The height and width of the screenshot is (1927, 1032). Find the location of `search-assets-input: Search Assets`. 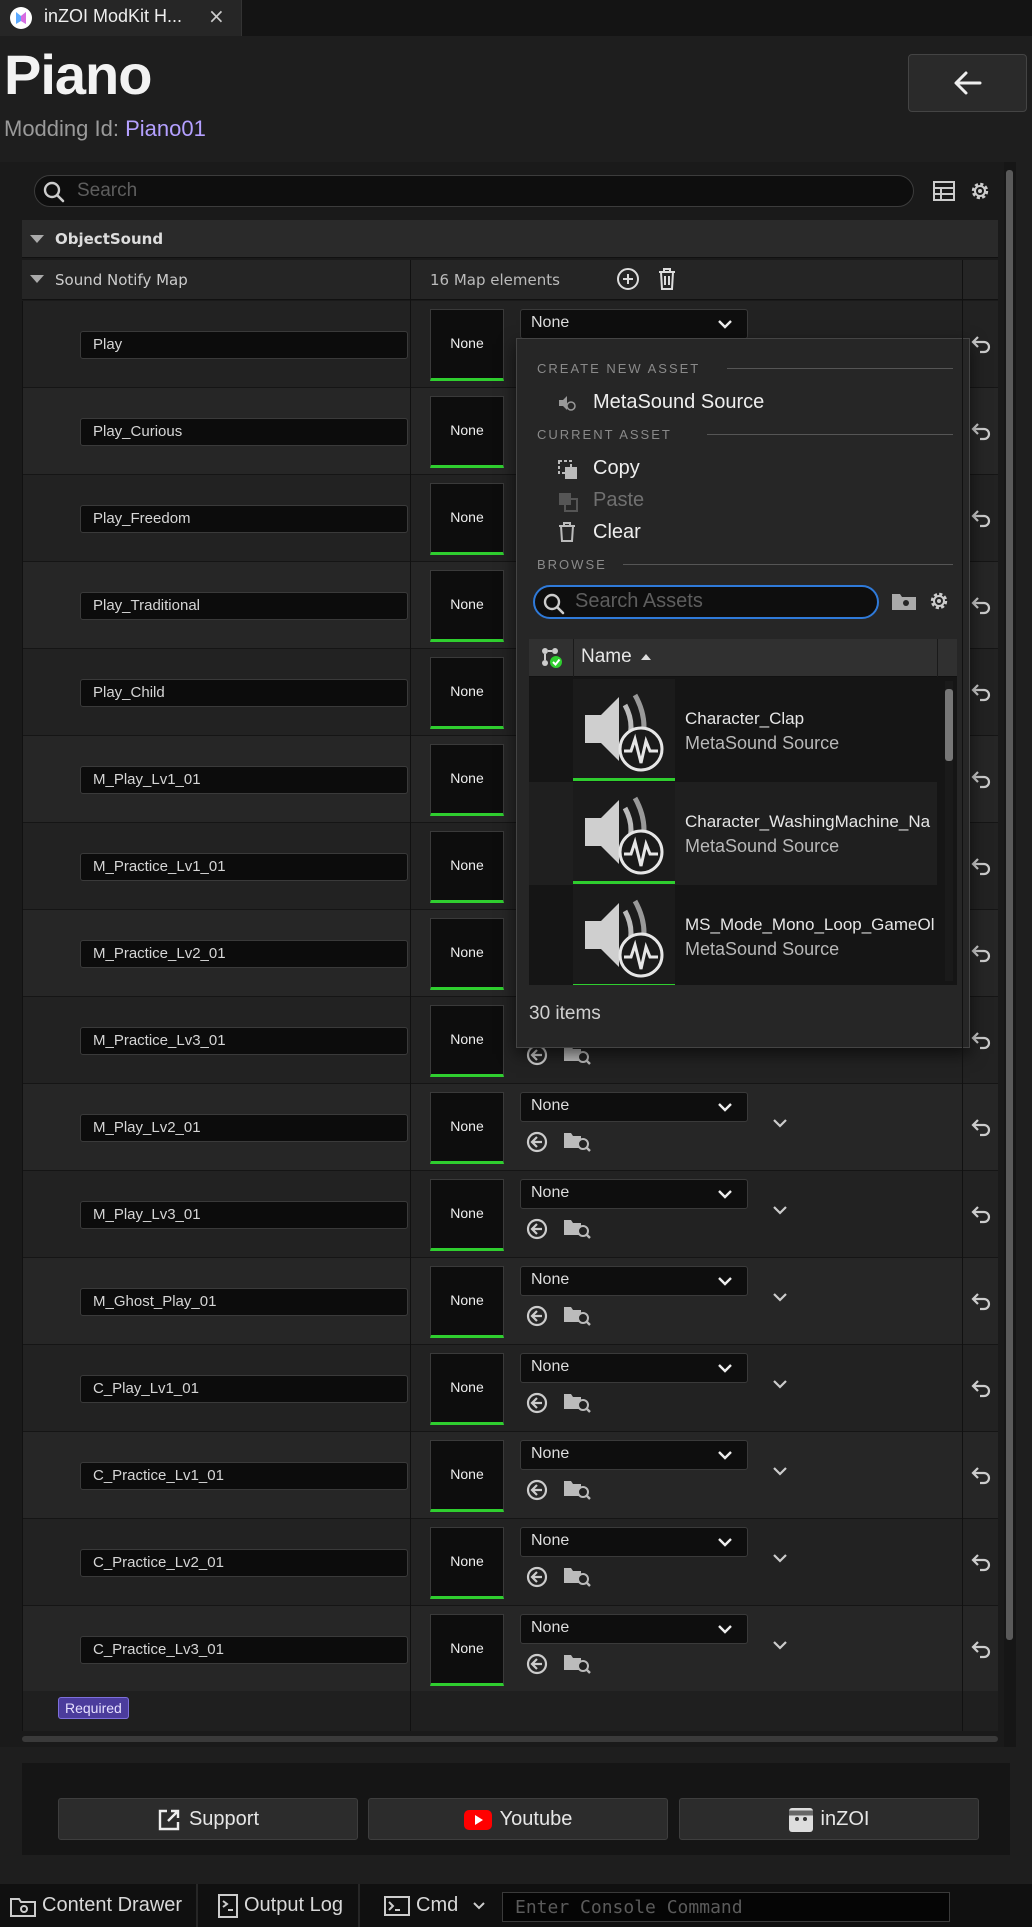

search-assets-input: Search Assets is located at coordinates (706, 602).